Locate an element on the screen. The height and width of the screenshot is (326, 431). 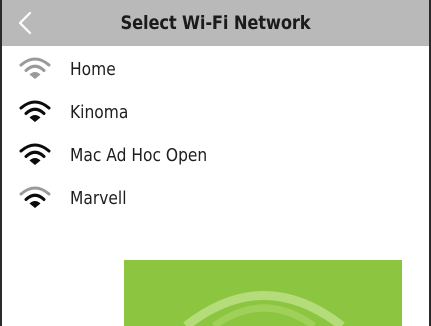
network-item-marvell: Marvell is located at coordinates (215, 198).